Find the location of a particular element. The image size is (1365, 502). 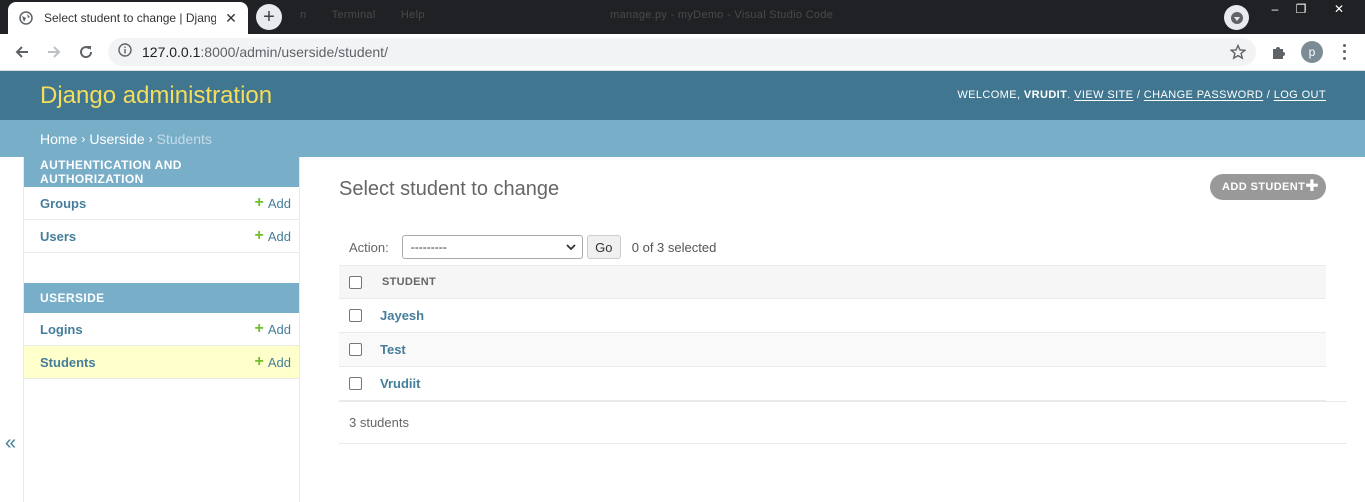

browser-toolbar: 127.0.0.1:8000/admin/userside/student/ p is located at coordinates (682, 52).